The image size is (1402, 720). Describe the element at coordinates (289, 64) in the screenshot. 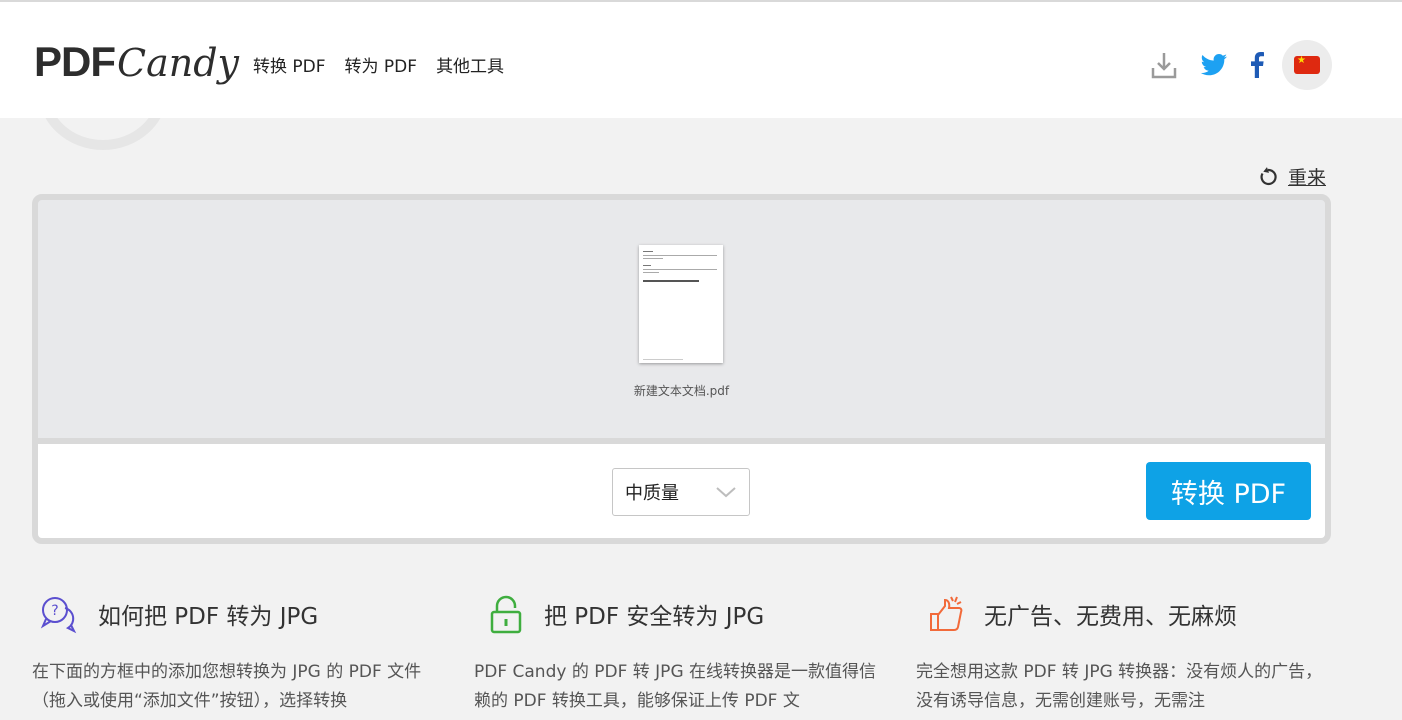

I see `nav-convert-pdf: 转换 PDF` at that location.